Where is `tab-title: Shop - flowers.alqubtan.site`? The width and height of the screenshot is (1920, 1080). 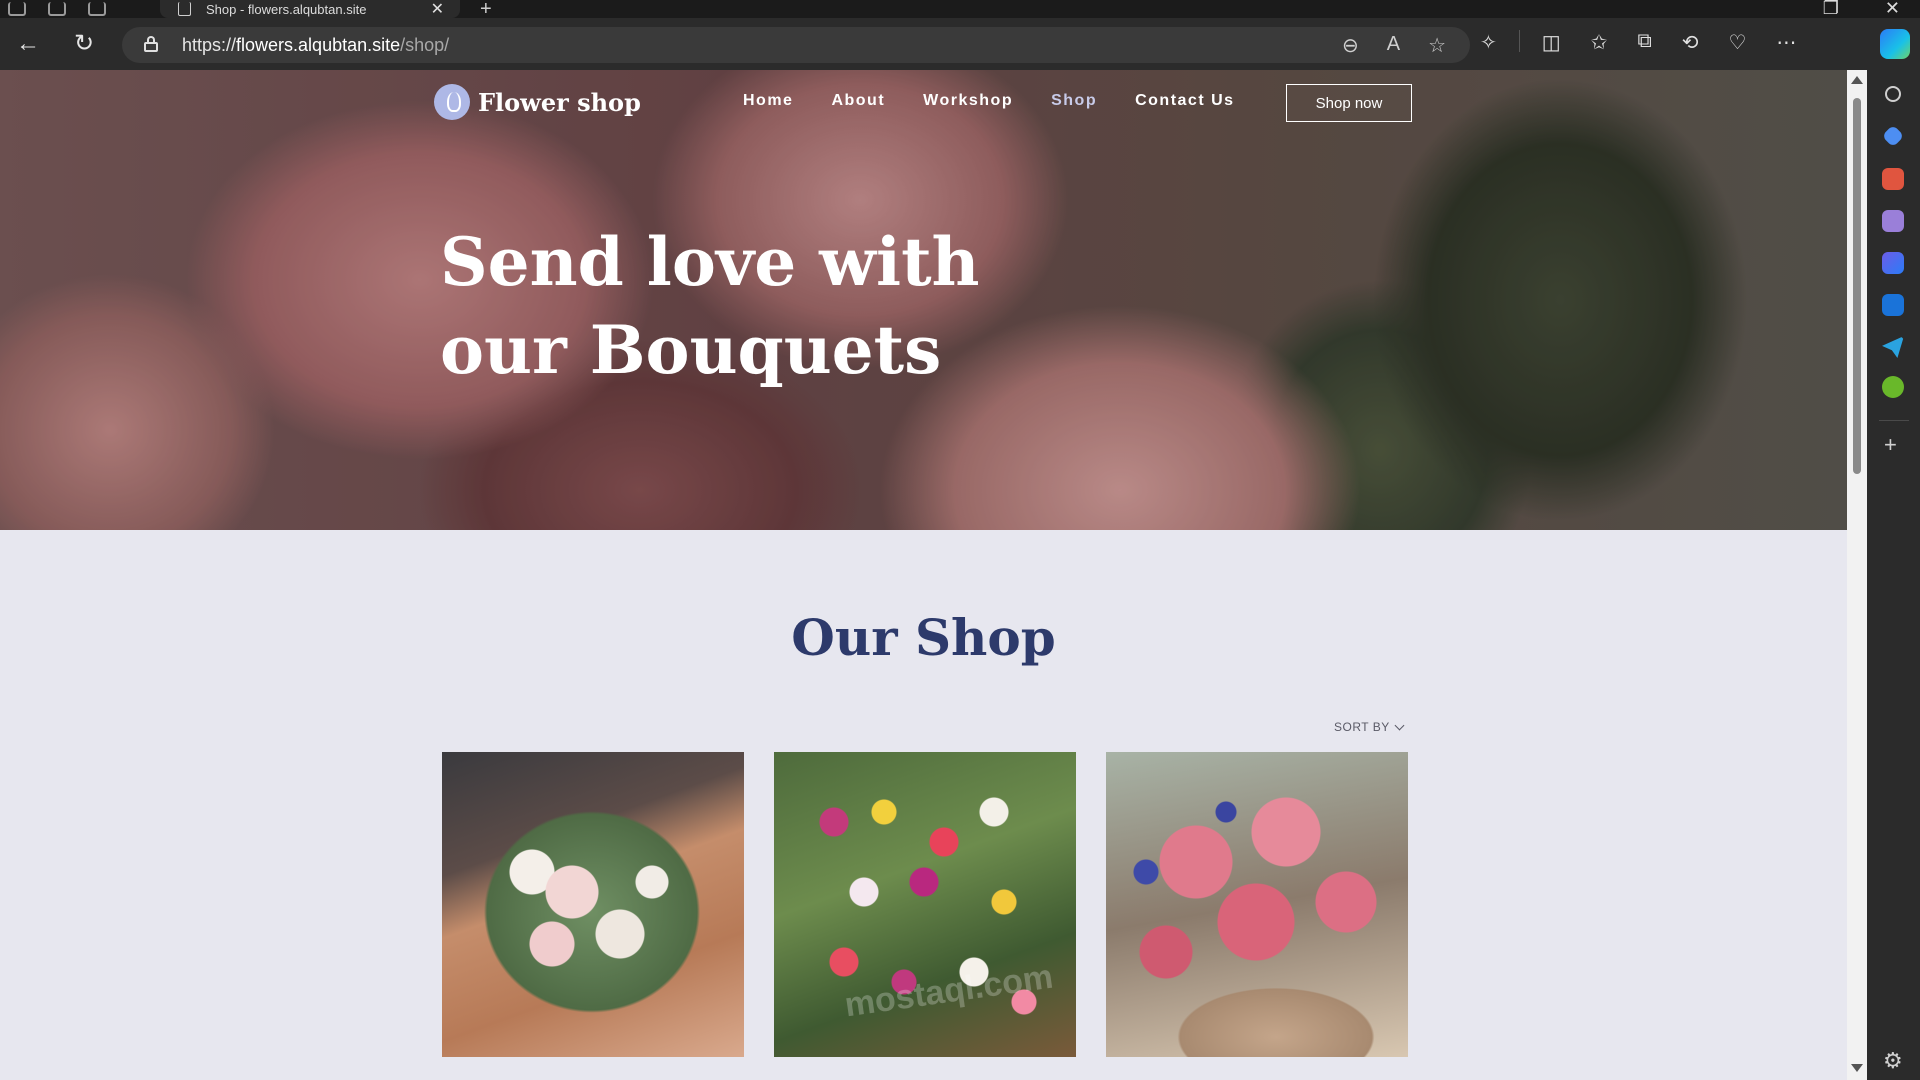 tab-title: Shop - flowers.alqubtan.site is located at coordinates (286, 9).